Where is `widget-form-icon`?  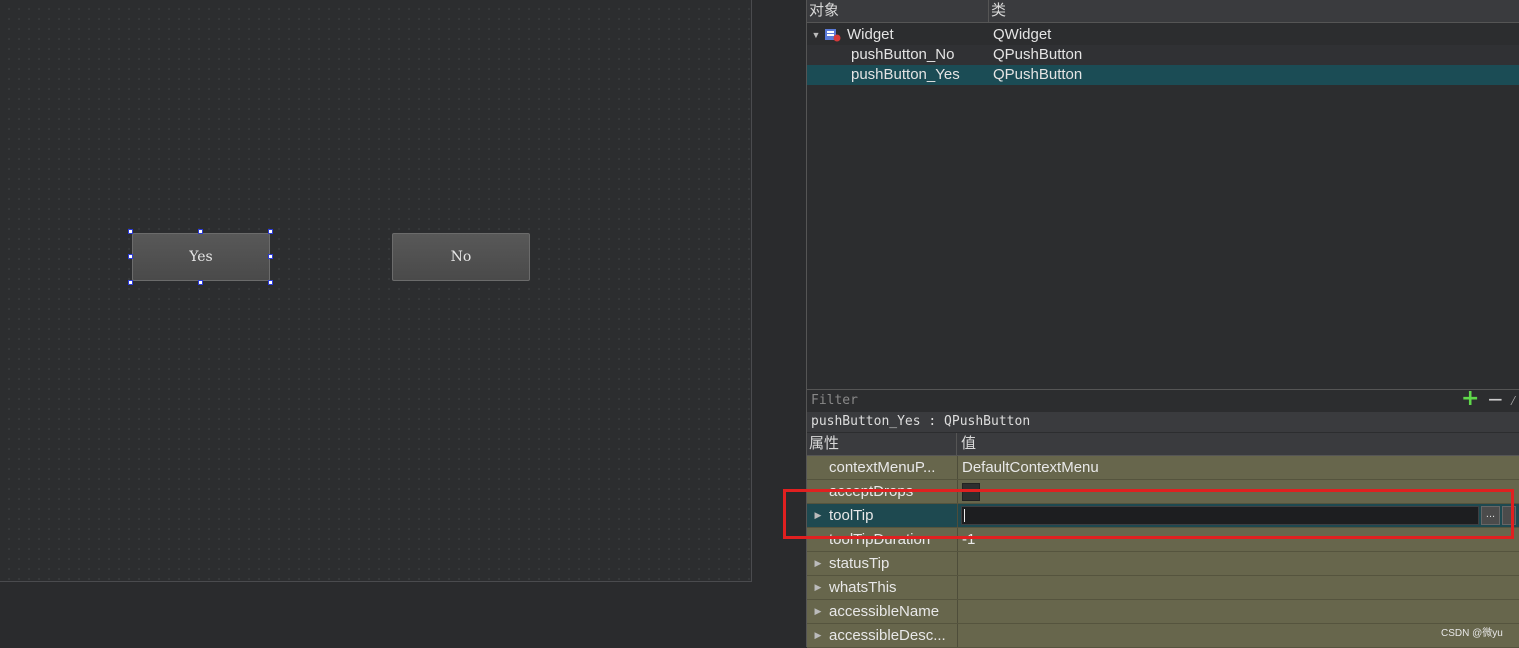 widget-form-icon is located at coordinates (833, 35).